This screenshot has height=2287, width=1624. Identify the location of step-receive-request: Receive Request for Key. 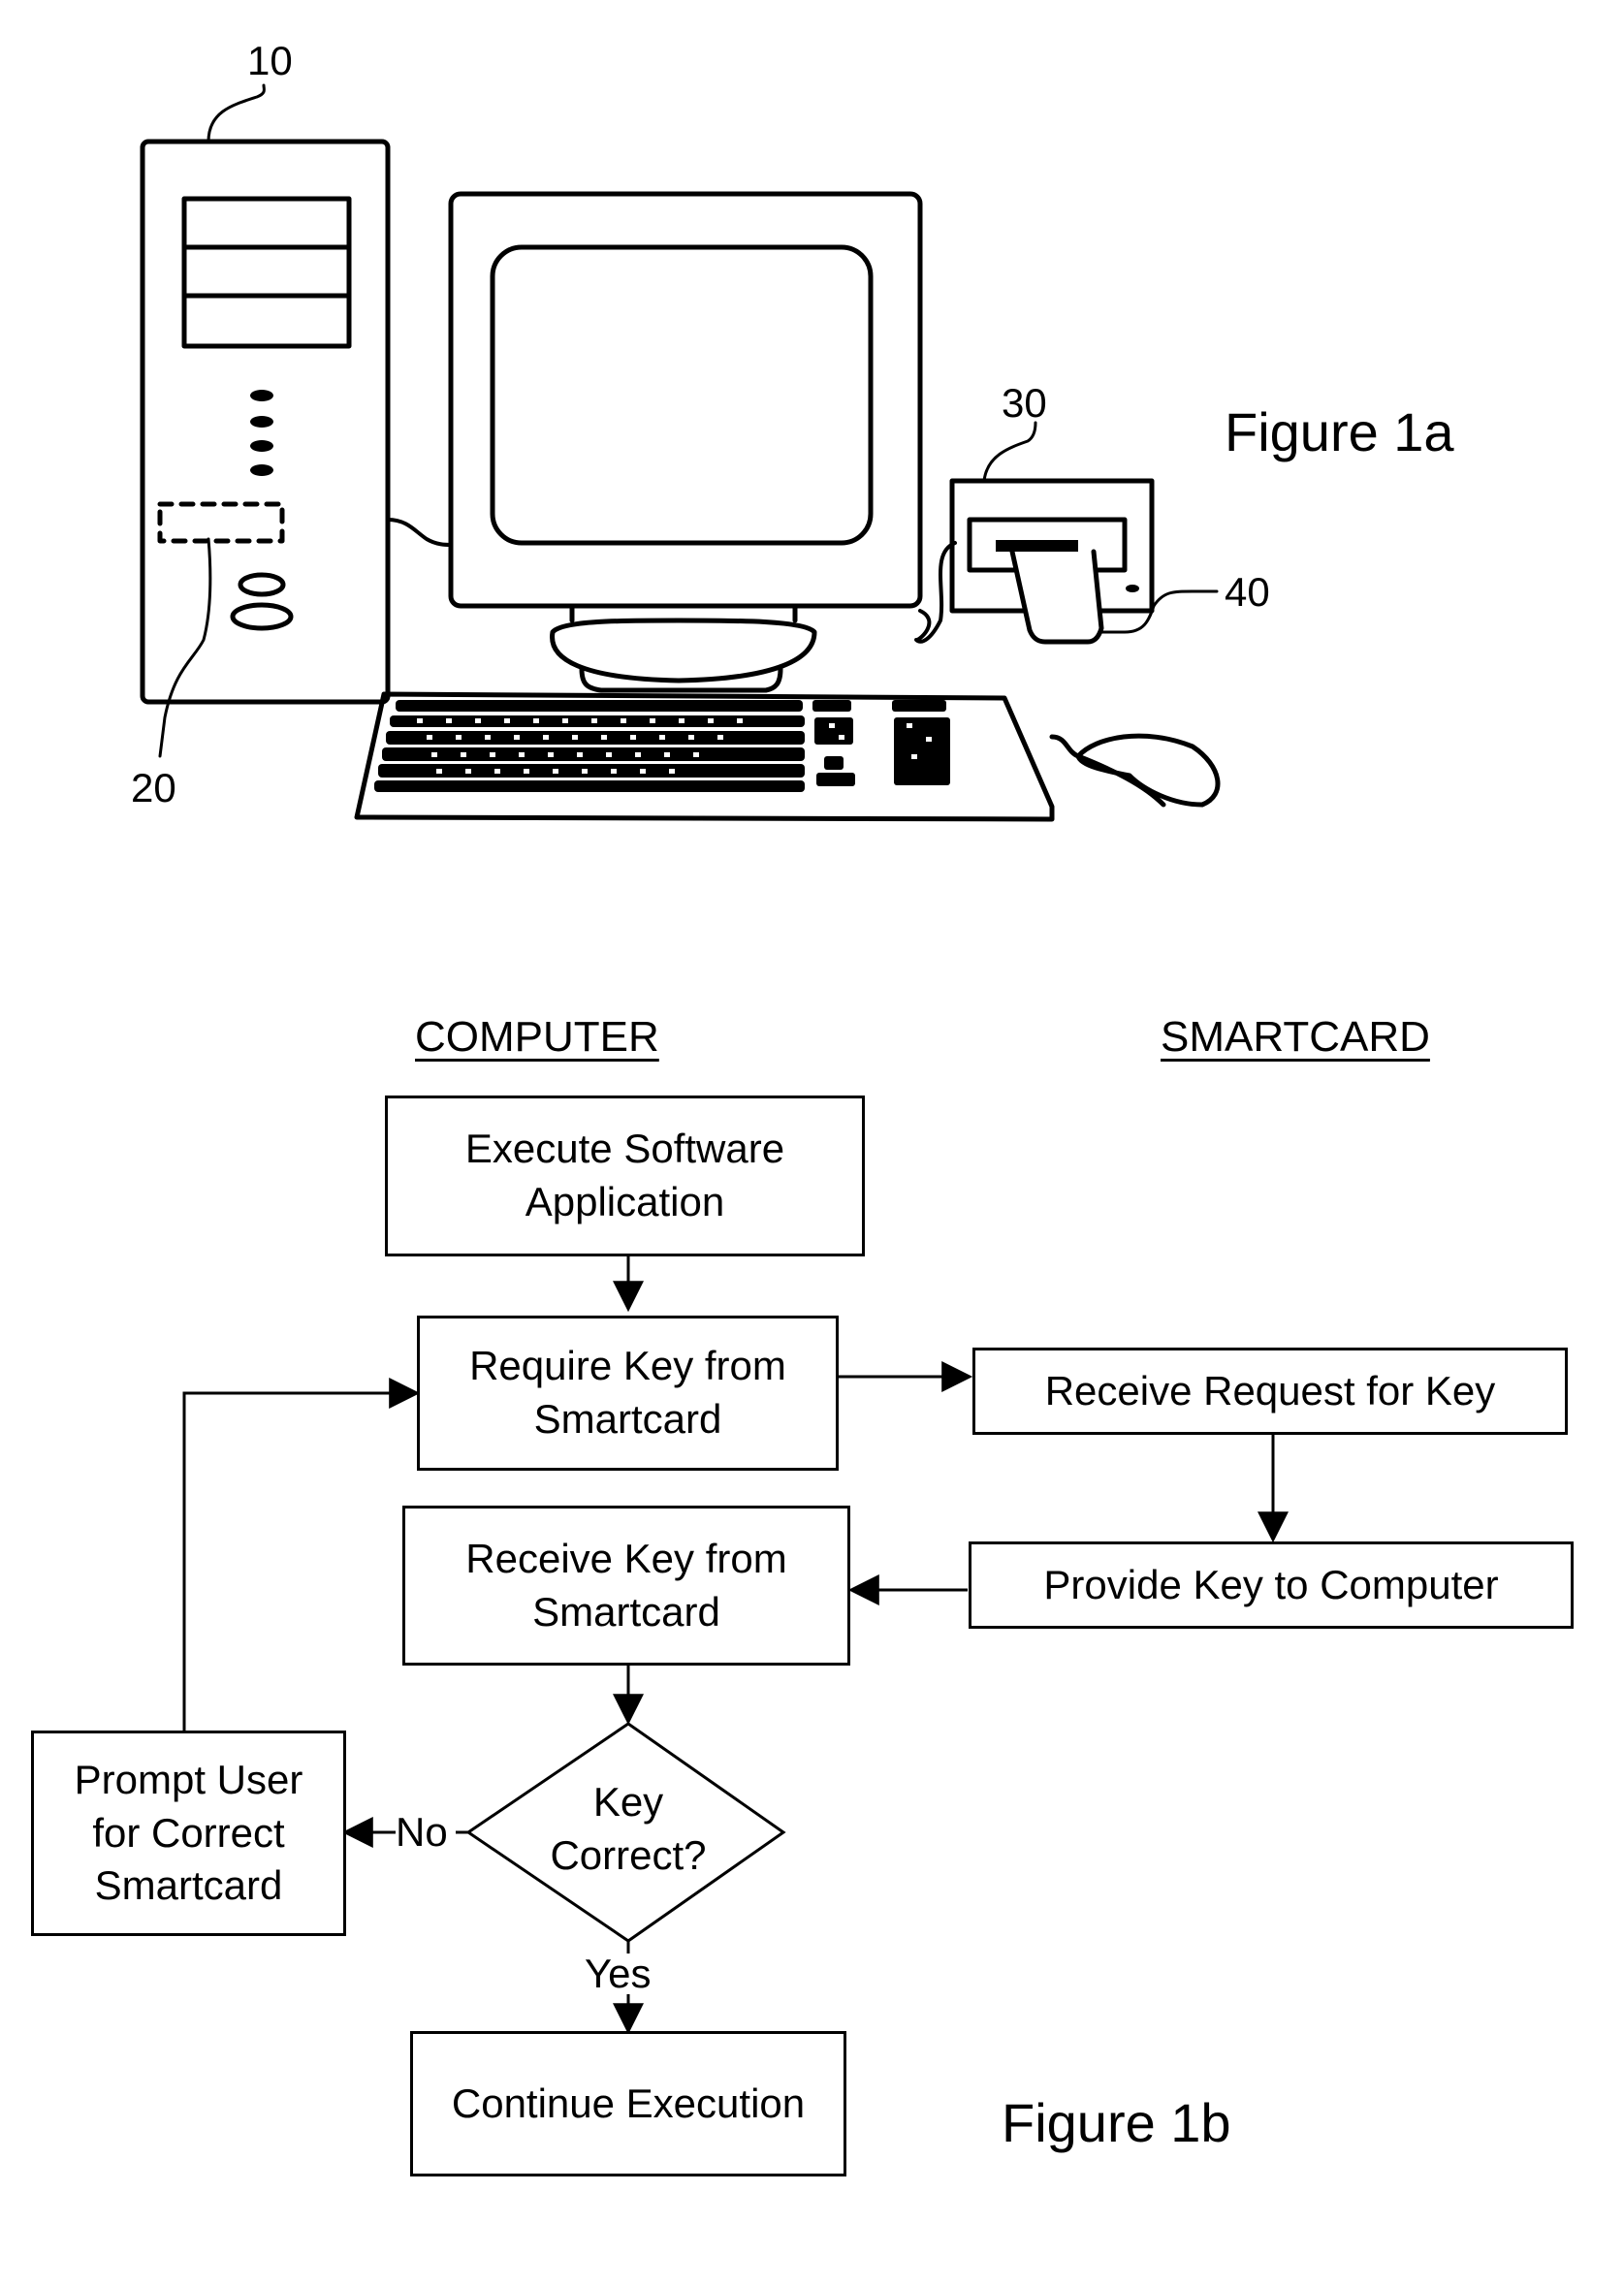
(1270, 1391).